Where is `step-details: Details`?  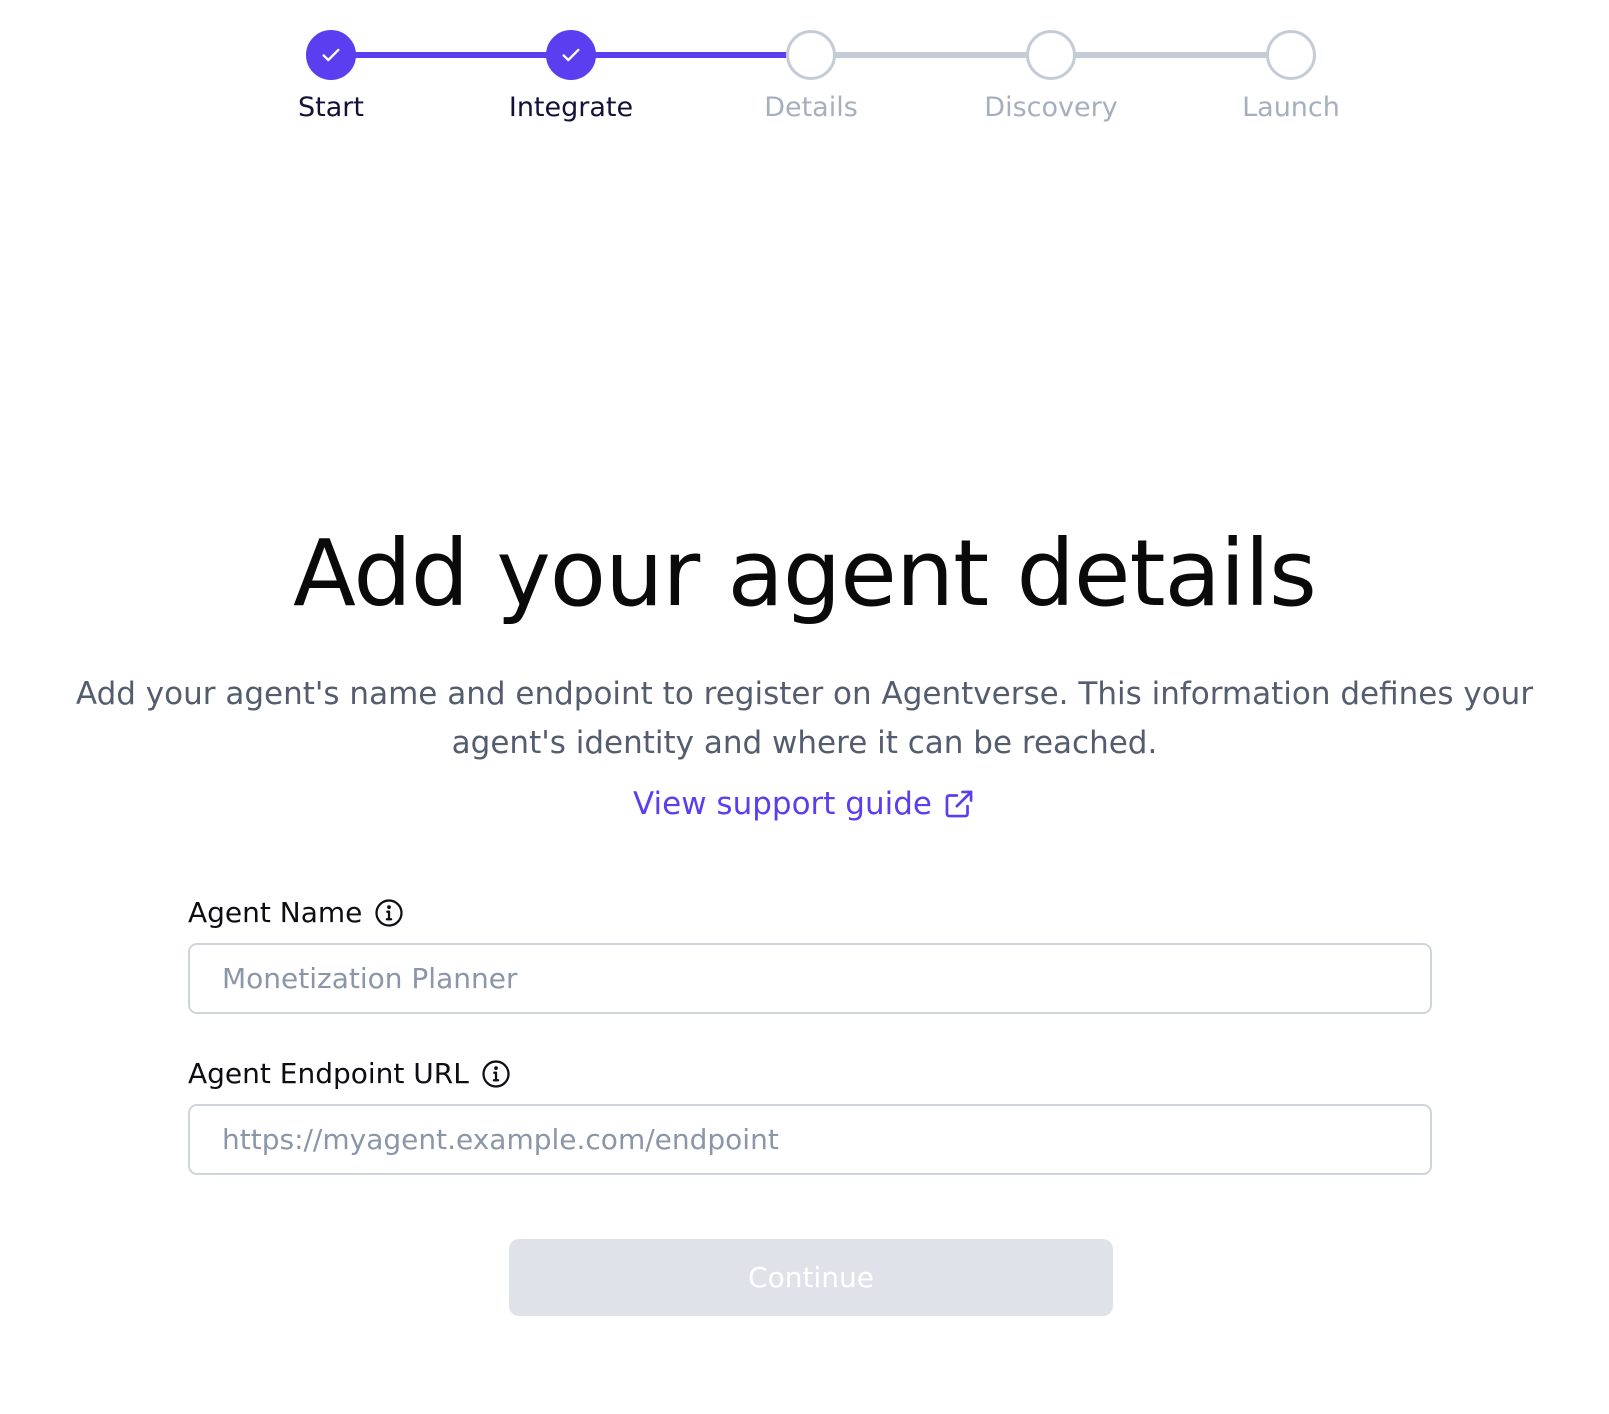
step-details: Details is located at coordinates (811, 76).